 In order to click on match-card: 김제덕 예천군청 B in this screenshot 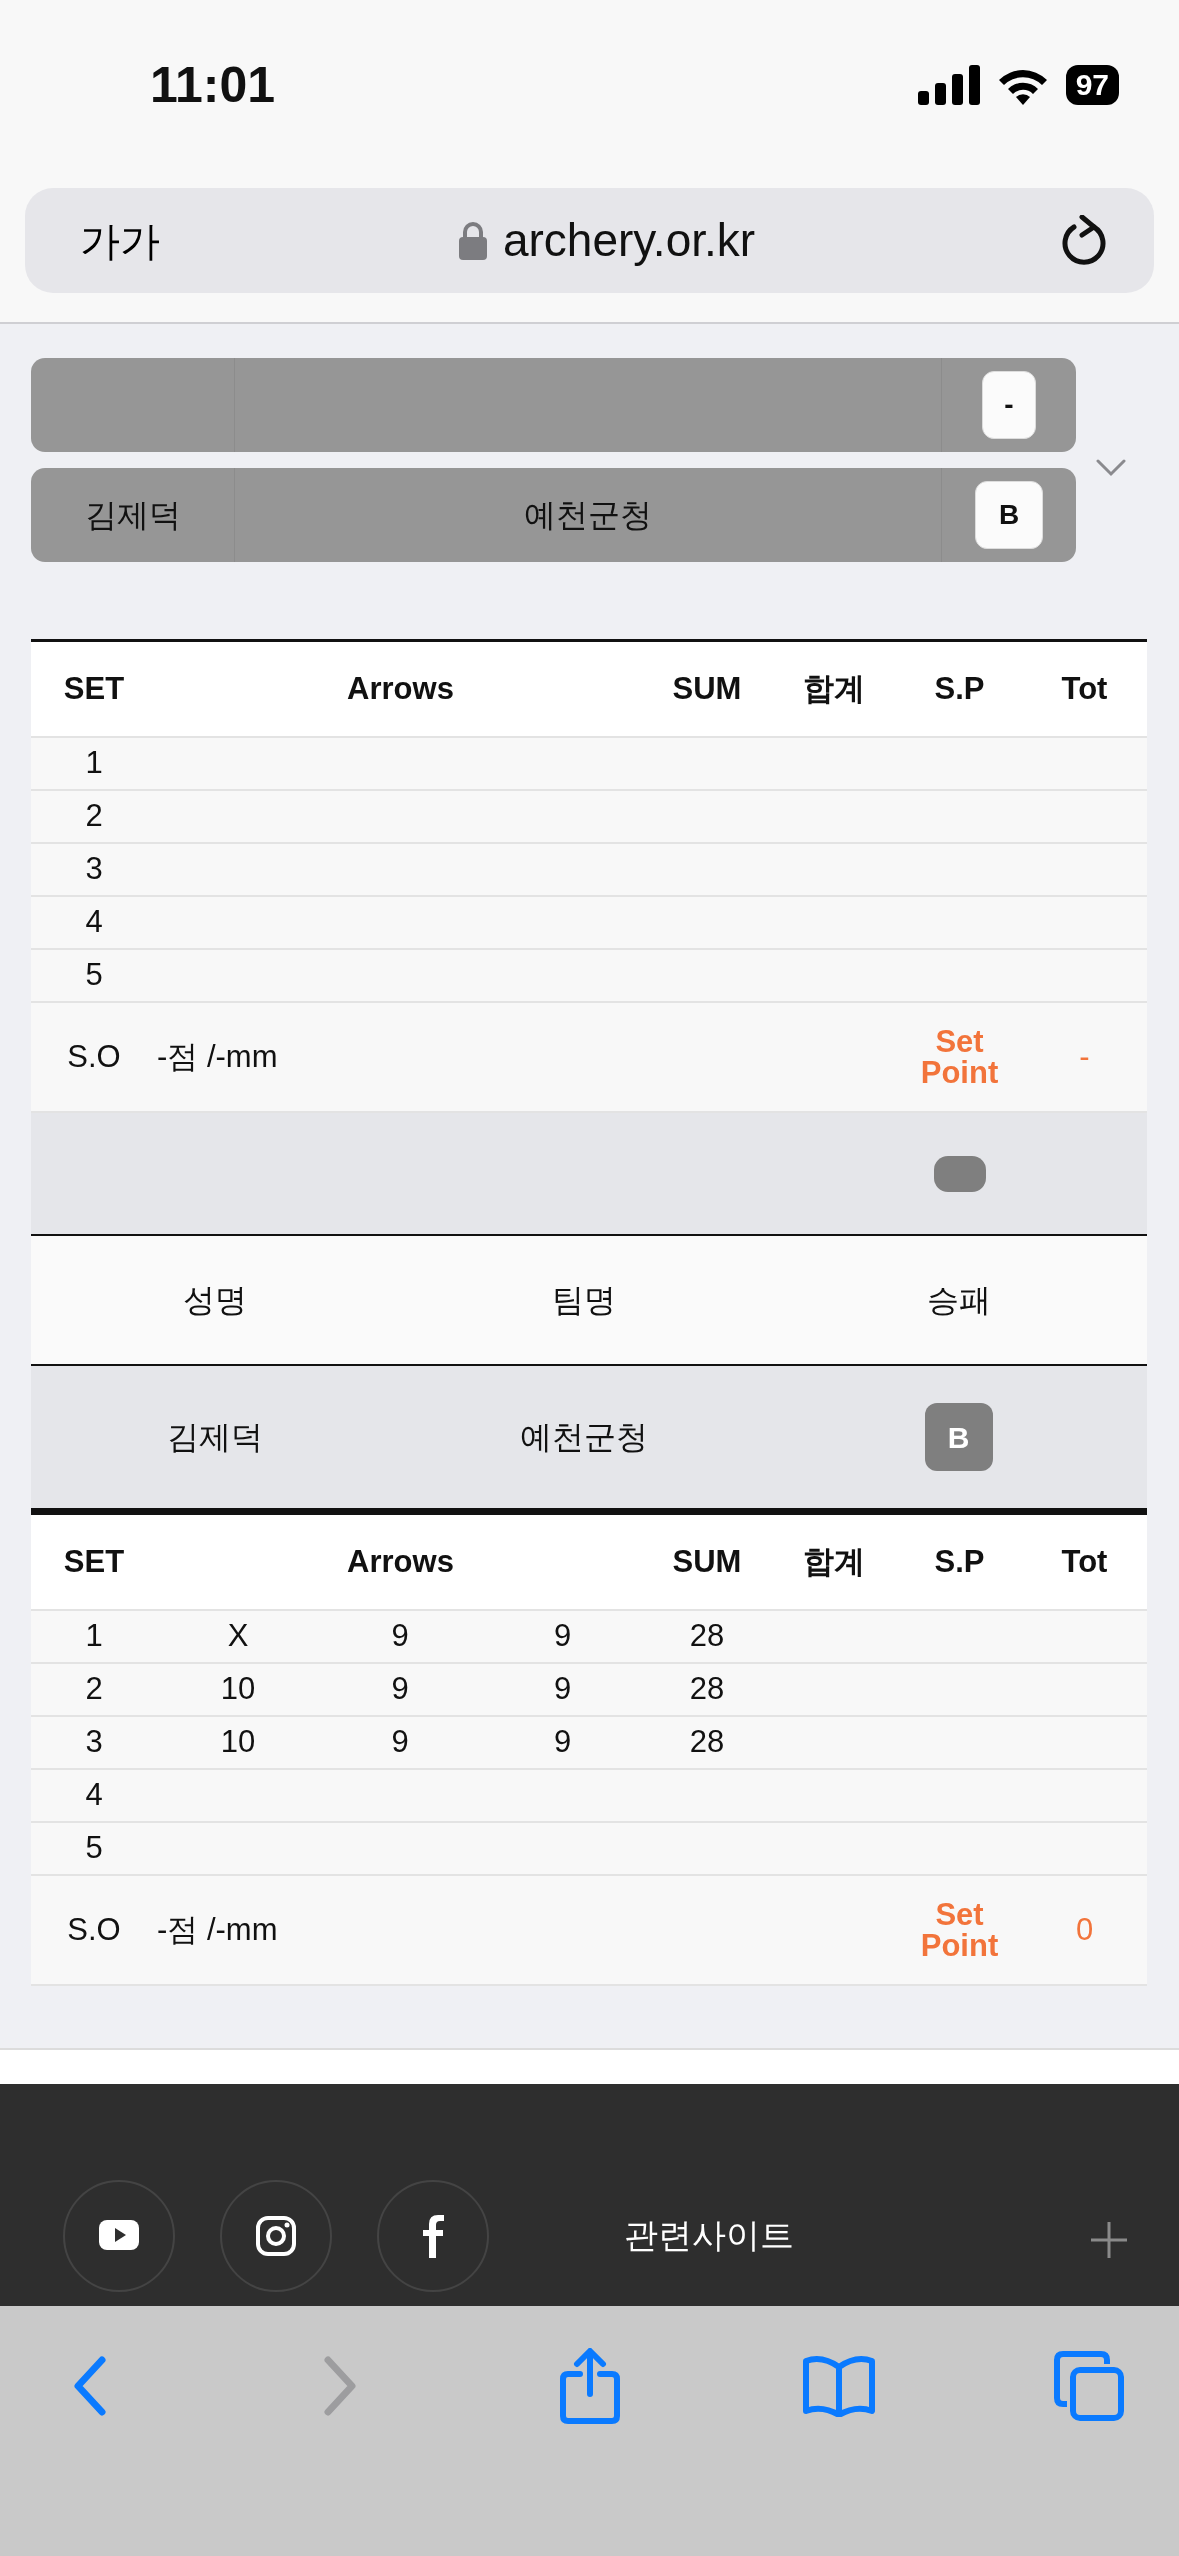, I will do `click(553, 515)`.